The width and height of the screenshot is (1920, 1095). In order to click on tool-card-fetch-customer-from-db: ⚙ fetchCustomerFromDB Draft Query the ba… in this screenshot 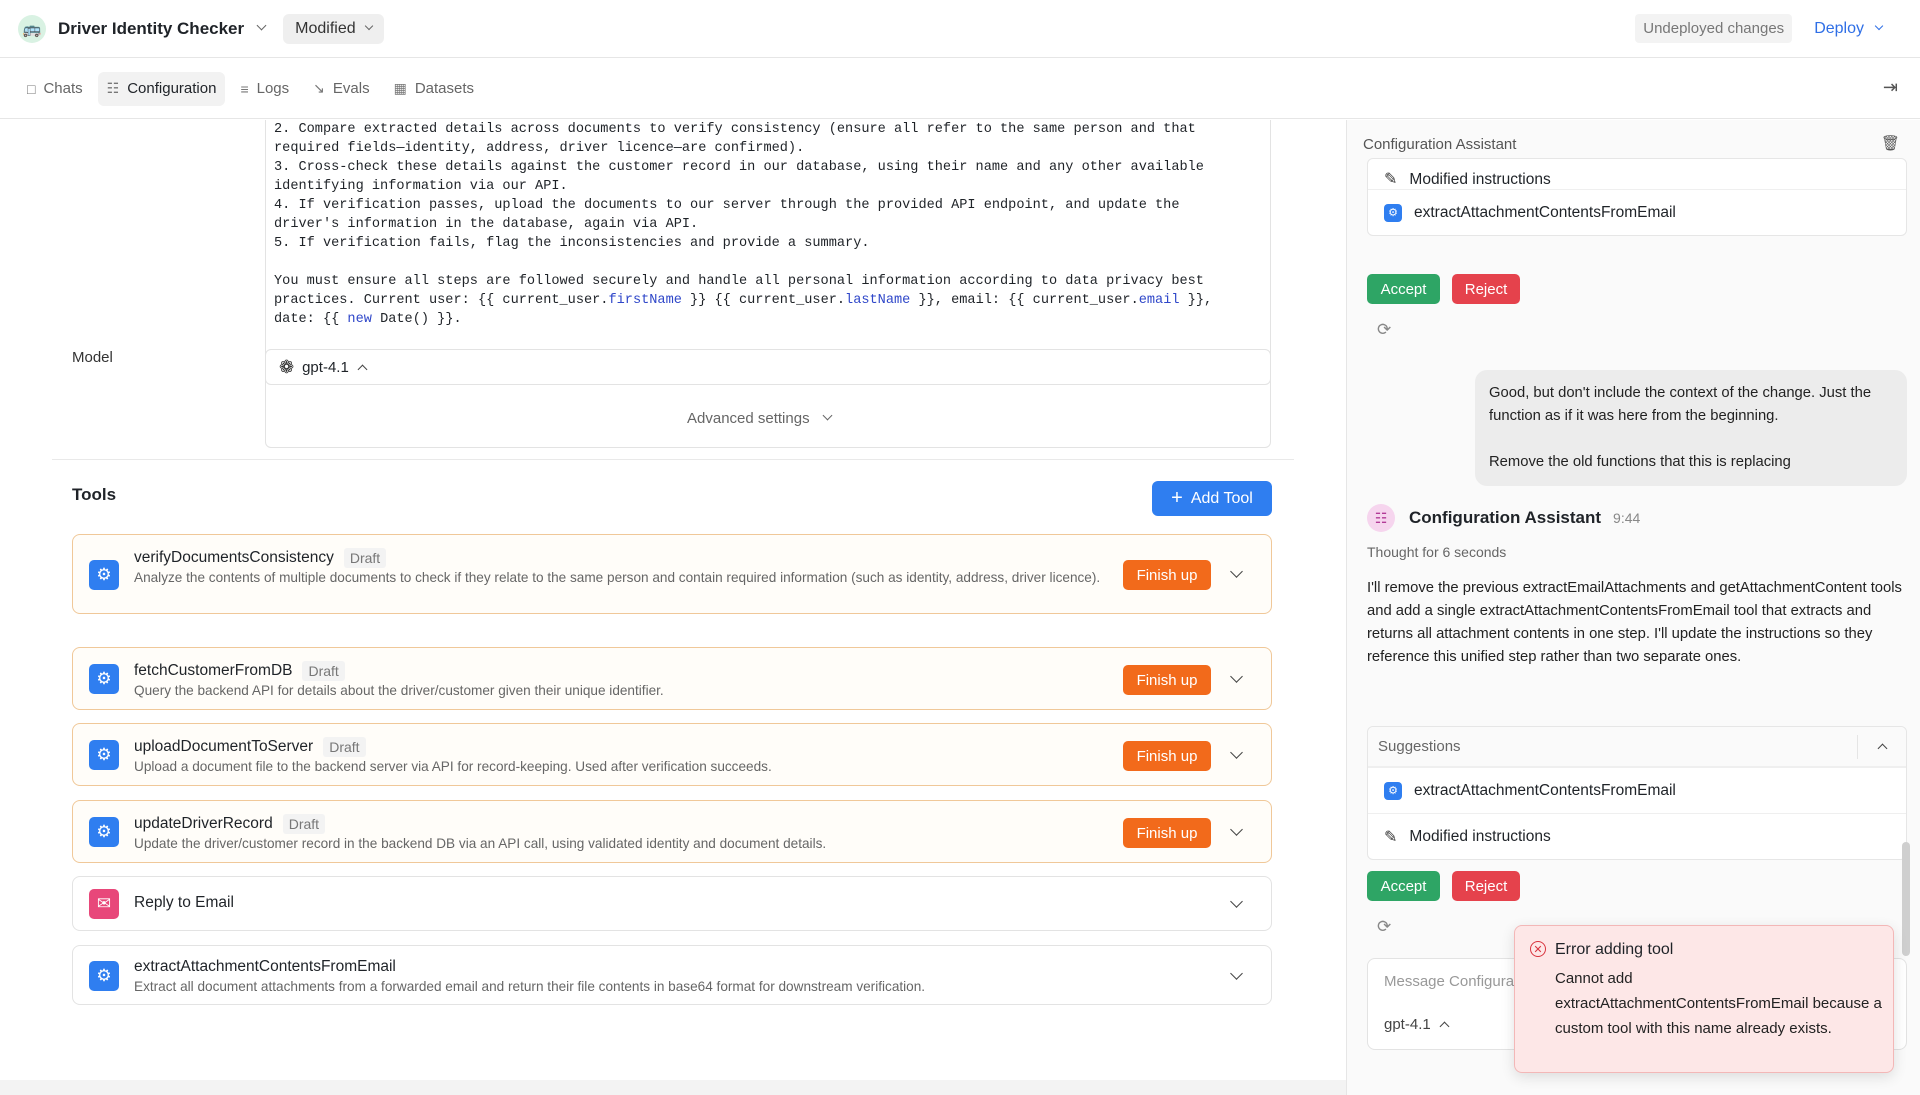, I will do `click(672, 678)`.